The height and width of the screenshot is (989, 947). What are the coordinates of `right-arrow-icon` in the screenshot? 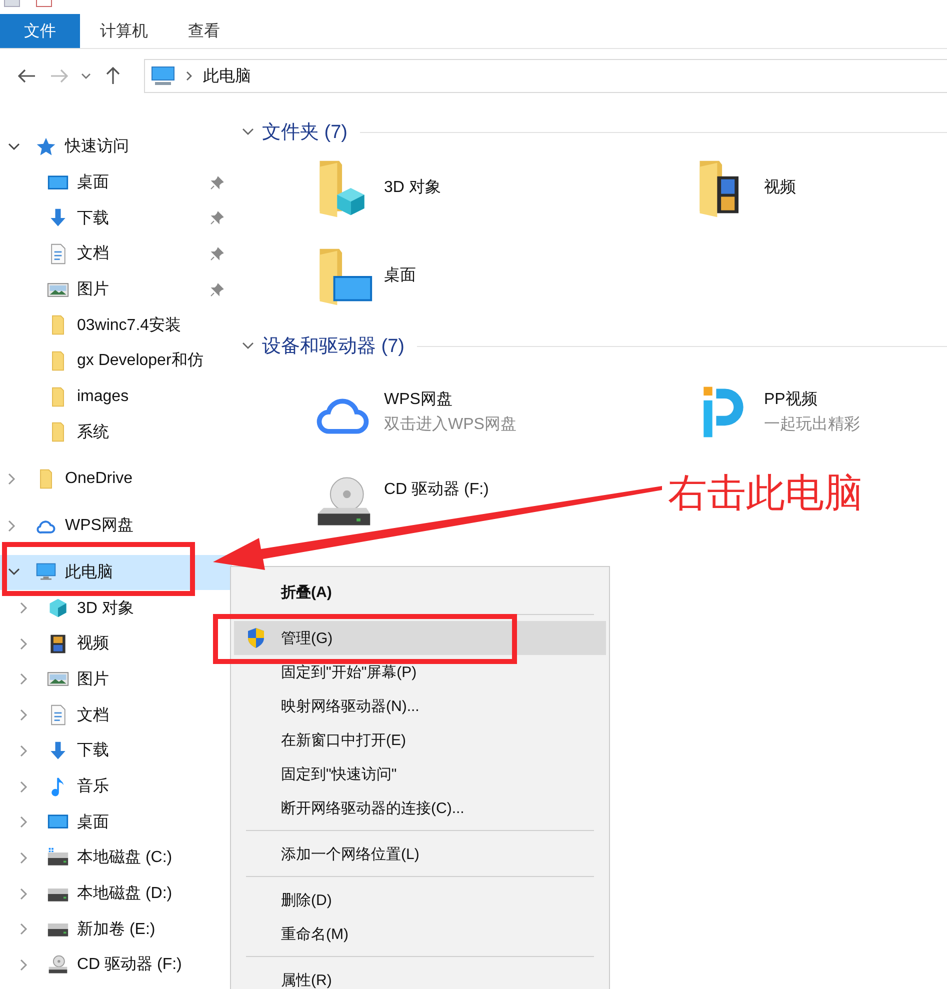 It's located at (59, 76).